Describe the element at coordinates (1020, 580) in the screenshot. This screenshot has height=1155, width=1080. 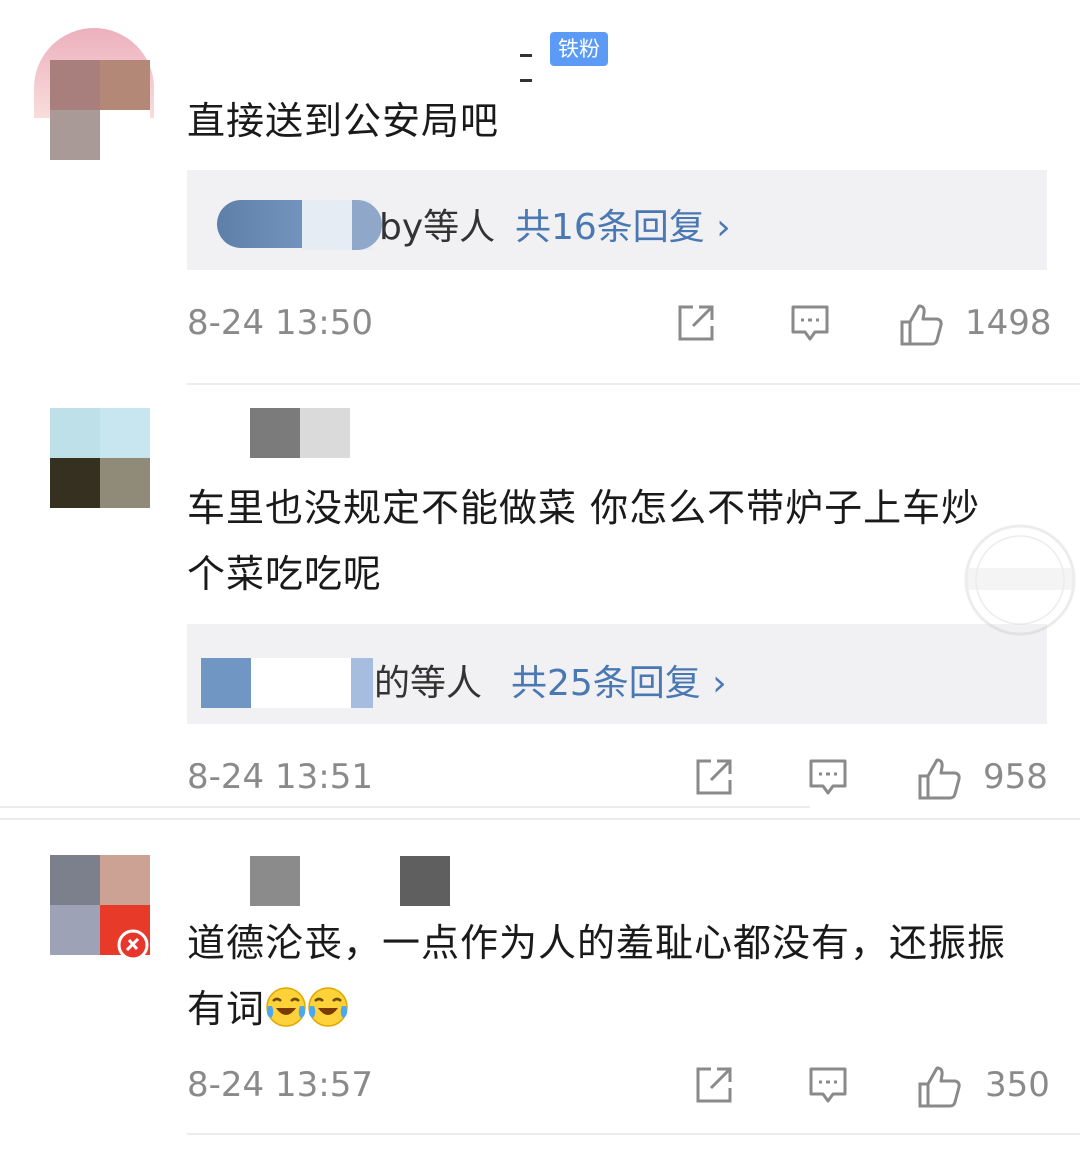
I see `watermark-seal` at that location.